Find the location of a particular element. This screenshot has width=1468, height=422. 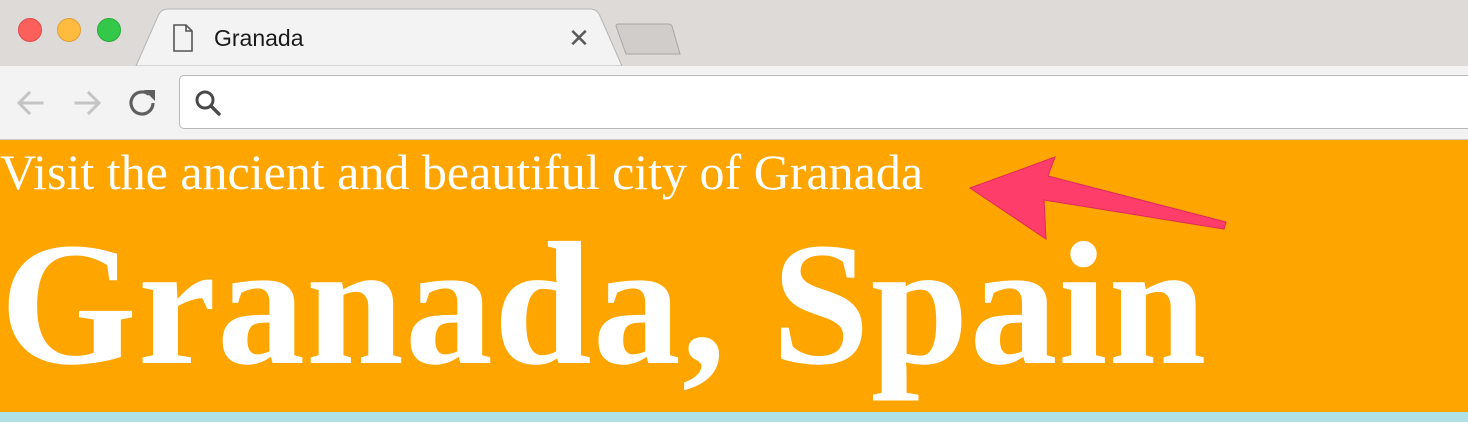

page-icon is located at coordinates (183, 38).